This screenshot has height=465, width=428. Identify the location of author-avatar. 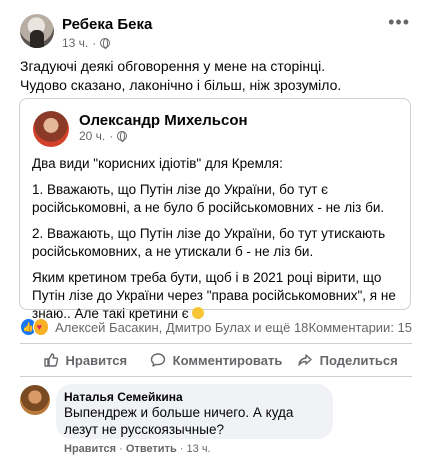
(37, 31).